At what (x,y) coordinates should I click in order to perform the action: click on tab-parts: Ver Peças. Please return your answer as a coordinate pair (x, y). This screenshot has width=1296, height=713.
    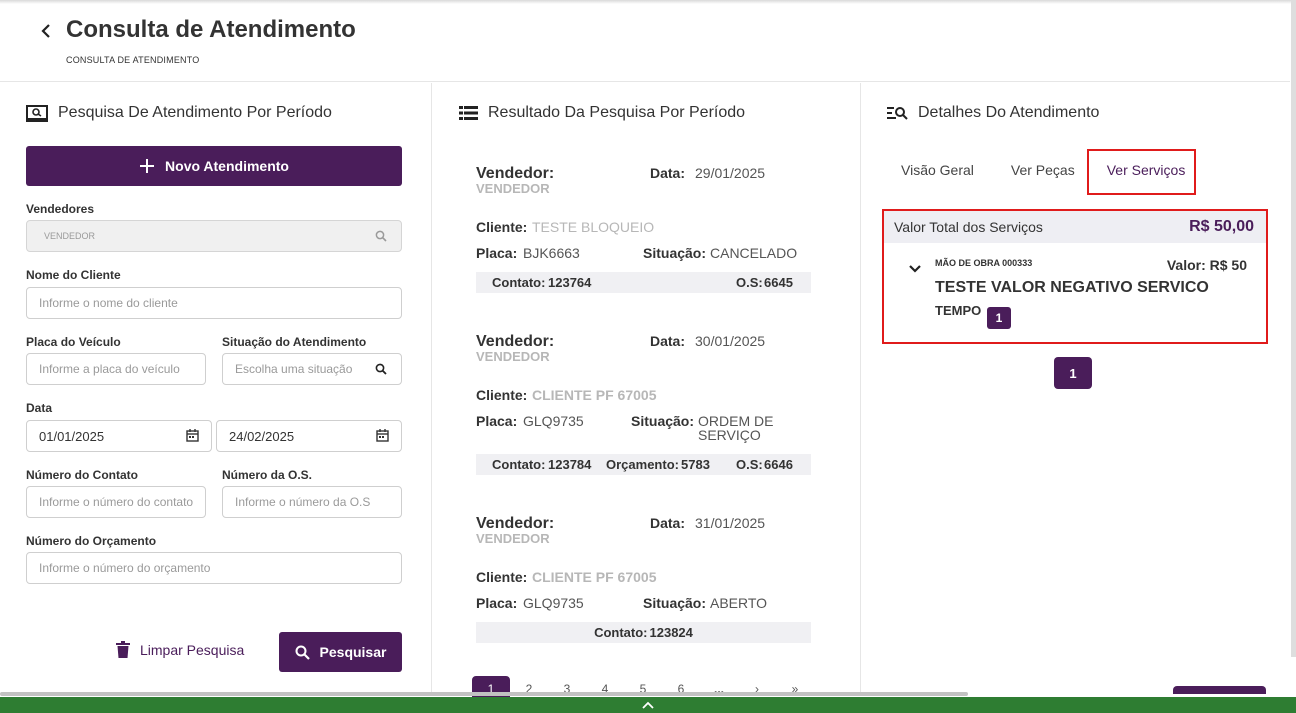
    Looking at the image, I should click on (1043, 170).